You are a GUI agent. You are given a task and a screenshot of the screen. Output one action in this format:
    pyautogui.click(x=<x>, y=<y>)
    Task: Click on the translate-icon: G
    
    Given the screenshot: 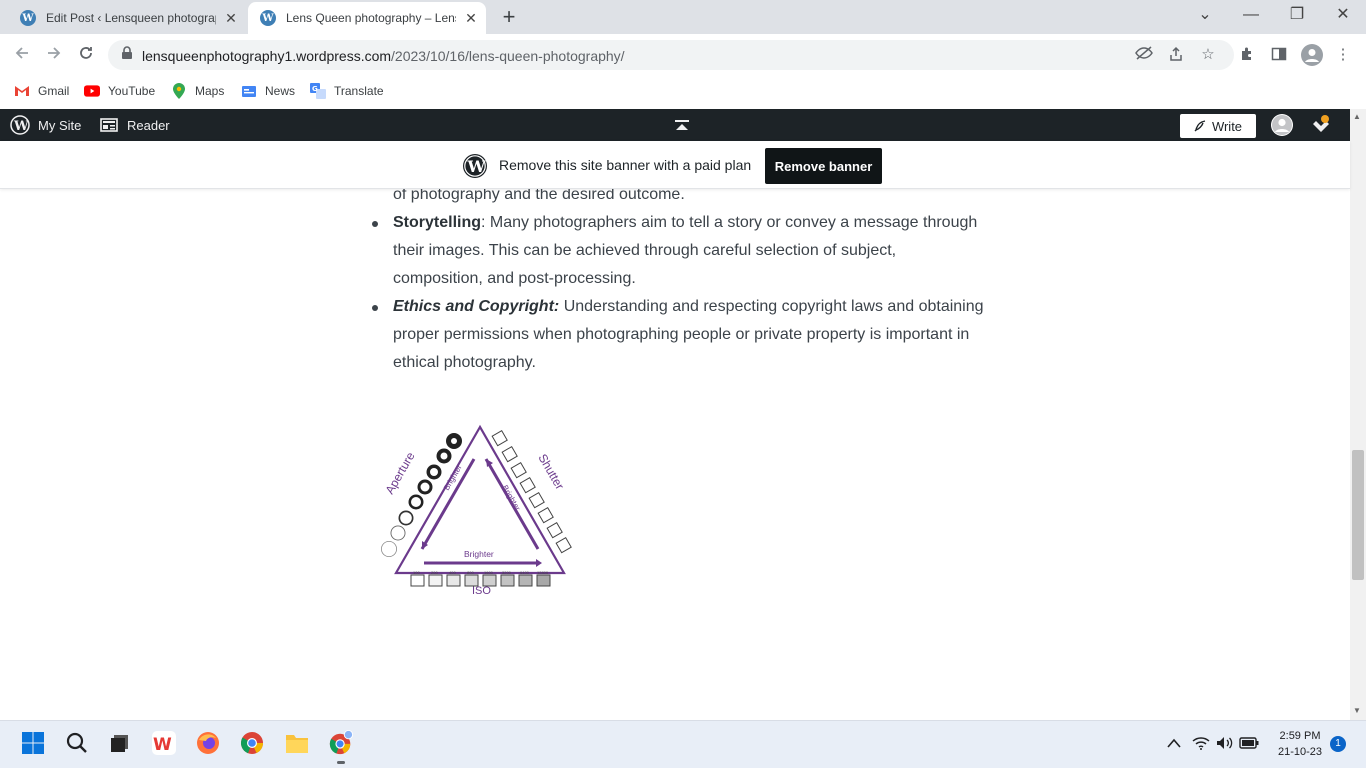 What is the action you would take?
    pyautogui.click(x=318, y=91)
    